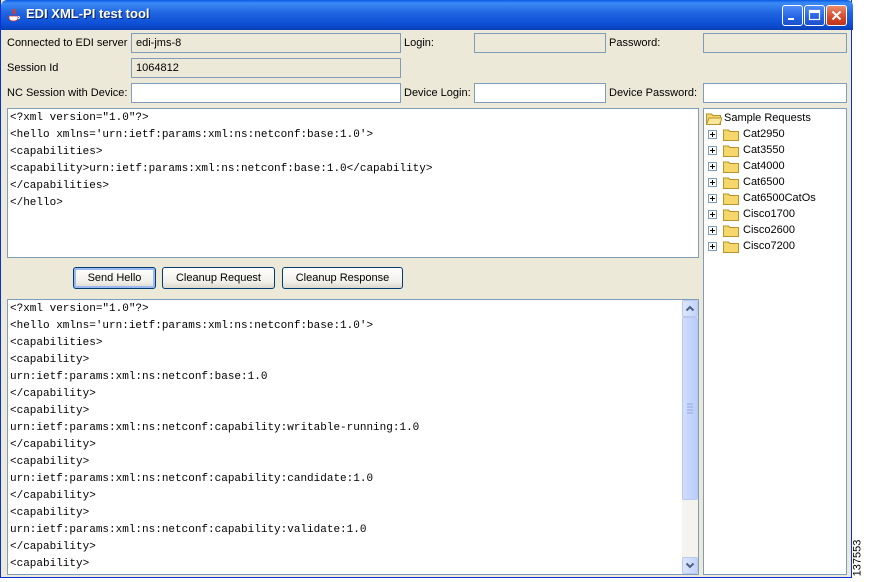  I want to click on request-line: <capabilities>, so click(56, 152).